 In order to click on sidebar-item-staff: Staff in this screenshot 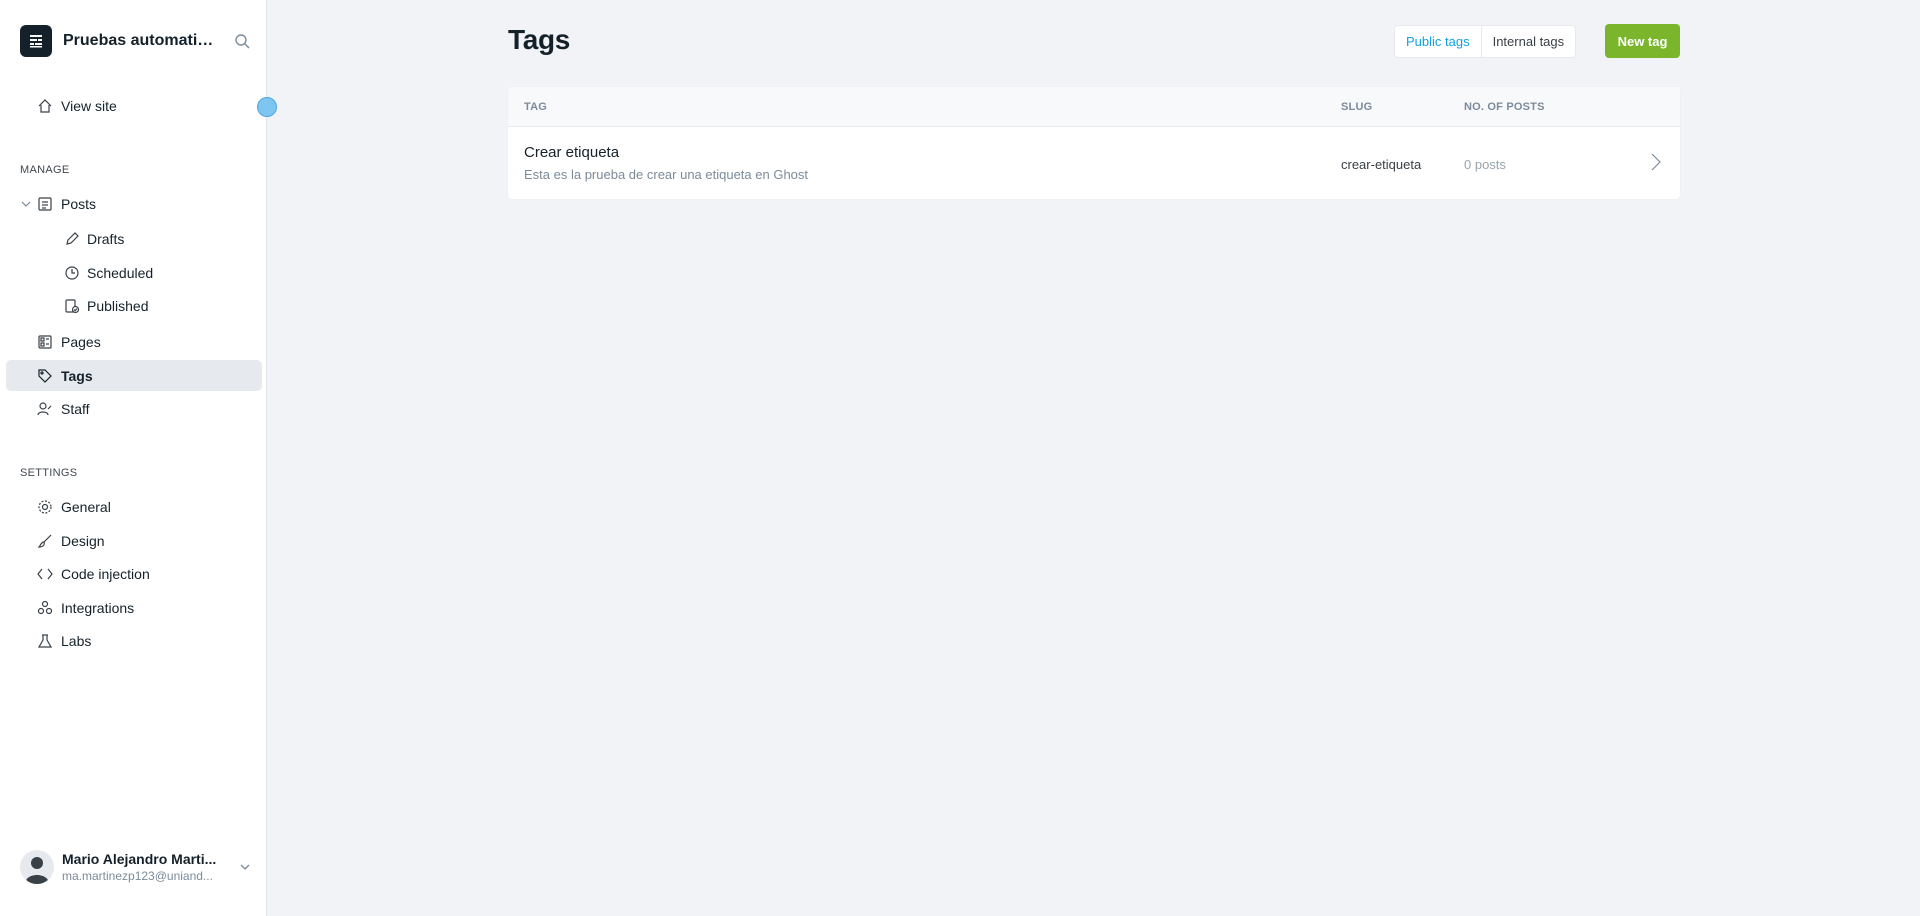, I will do `click(134, 408)`.